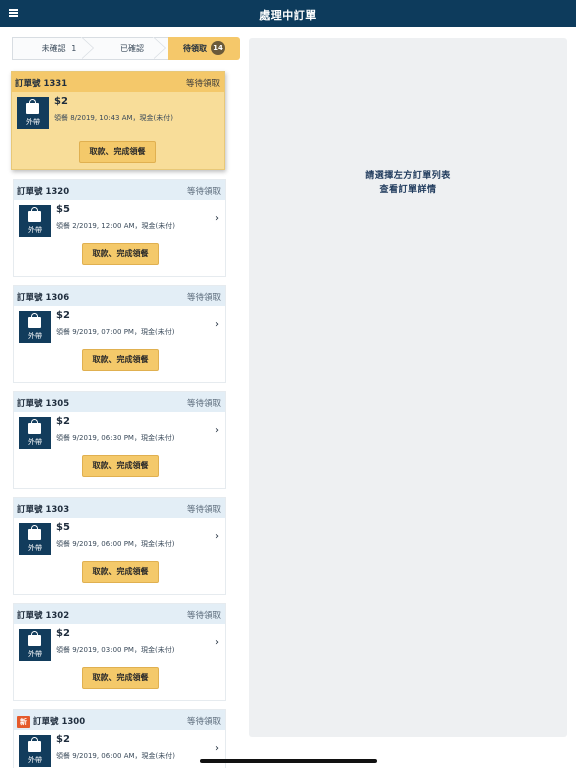  I want to click on home-indicator, so click(288, 761).